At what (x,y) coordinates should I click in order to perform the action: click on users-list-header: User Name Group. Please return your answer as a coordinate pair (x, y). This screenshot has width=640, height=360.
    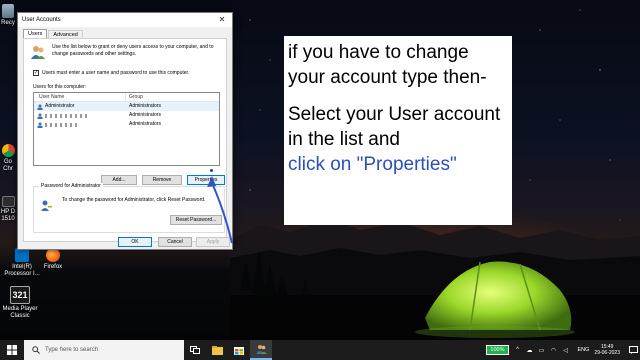
    Looking at the image, I should click on (126, 97).